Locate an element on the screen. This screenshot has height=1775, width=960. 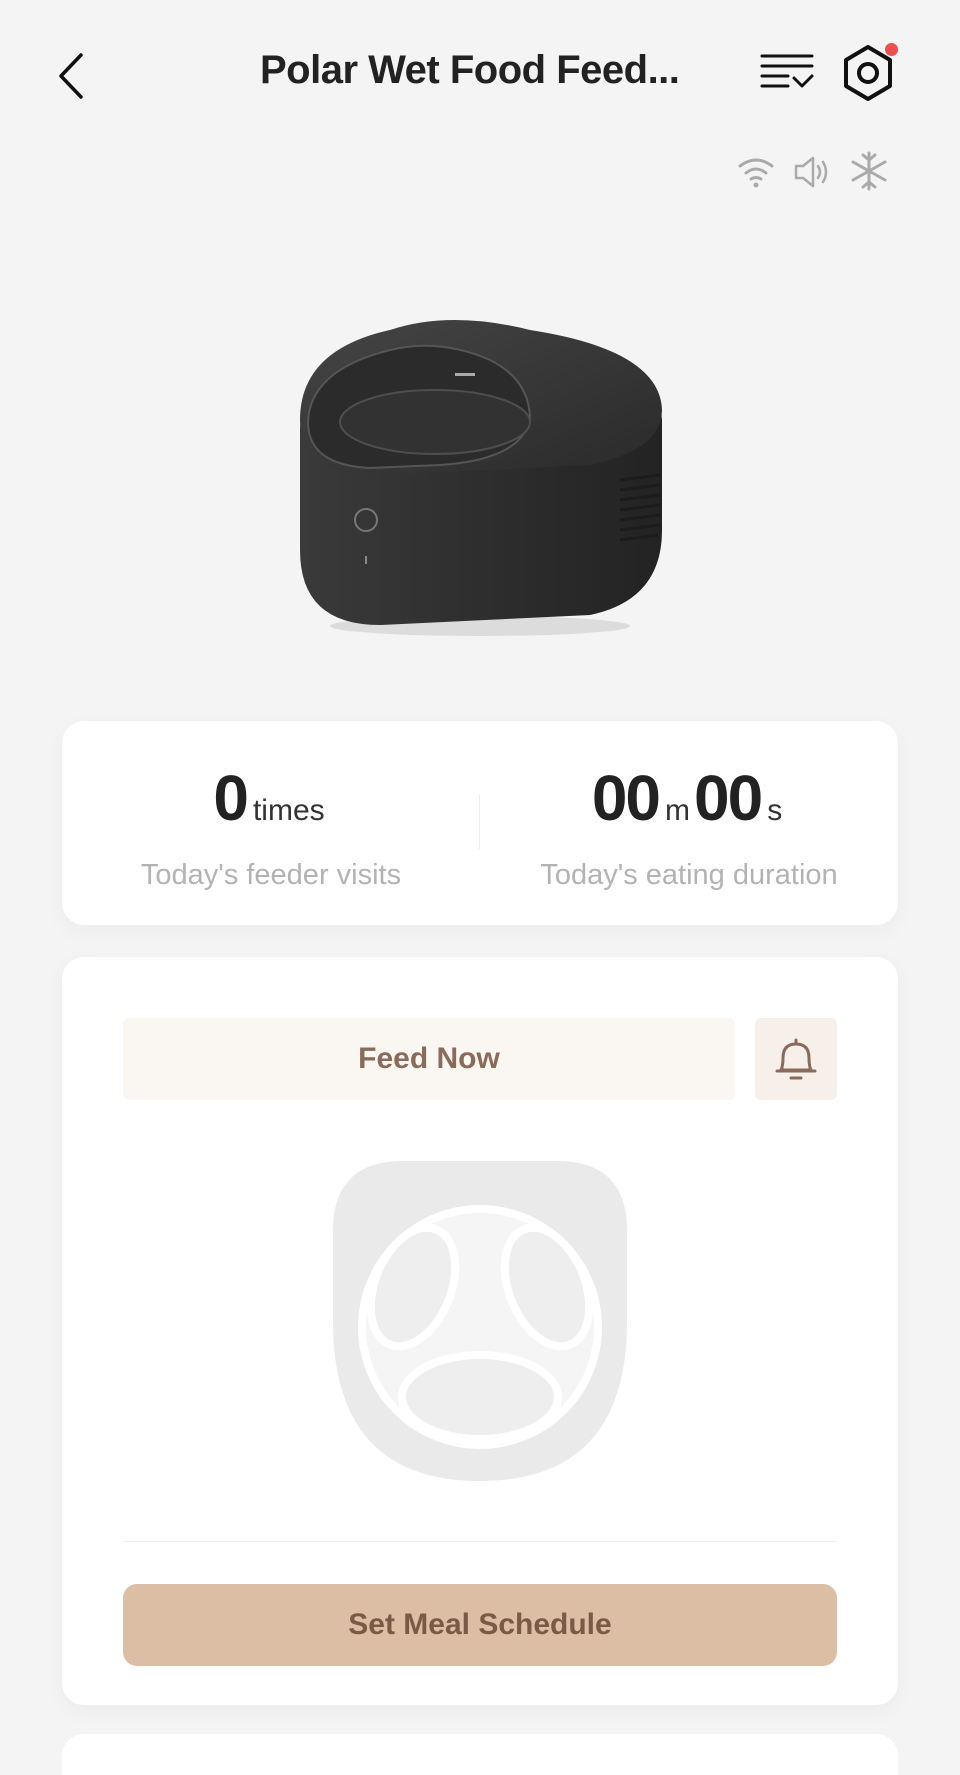
chevron-left-icon is located at coordinates (71, 76).